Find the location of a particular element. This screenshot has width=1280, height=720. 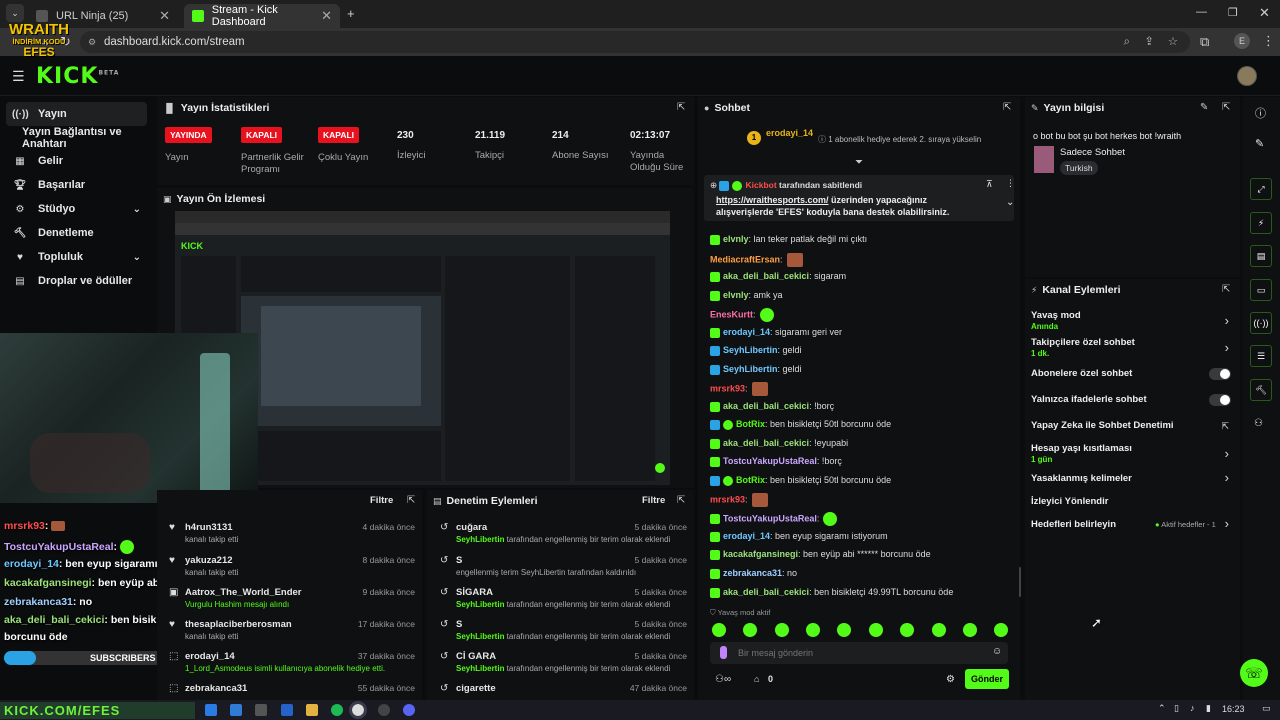

discord-icon is located at coordinates (409, 710).